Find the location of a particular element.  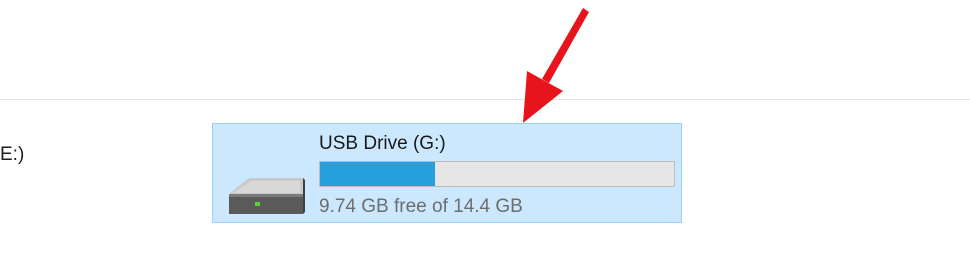

drive-usage-bar is located at coordinates (497, 174).